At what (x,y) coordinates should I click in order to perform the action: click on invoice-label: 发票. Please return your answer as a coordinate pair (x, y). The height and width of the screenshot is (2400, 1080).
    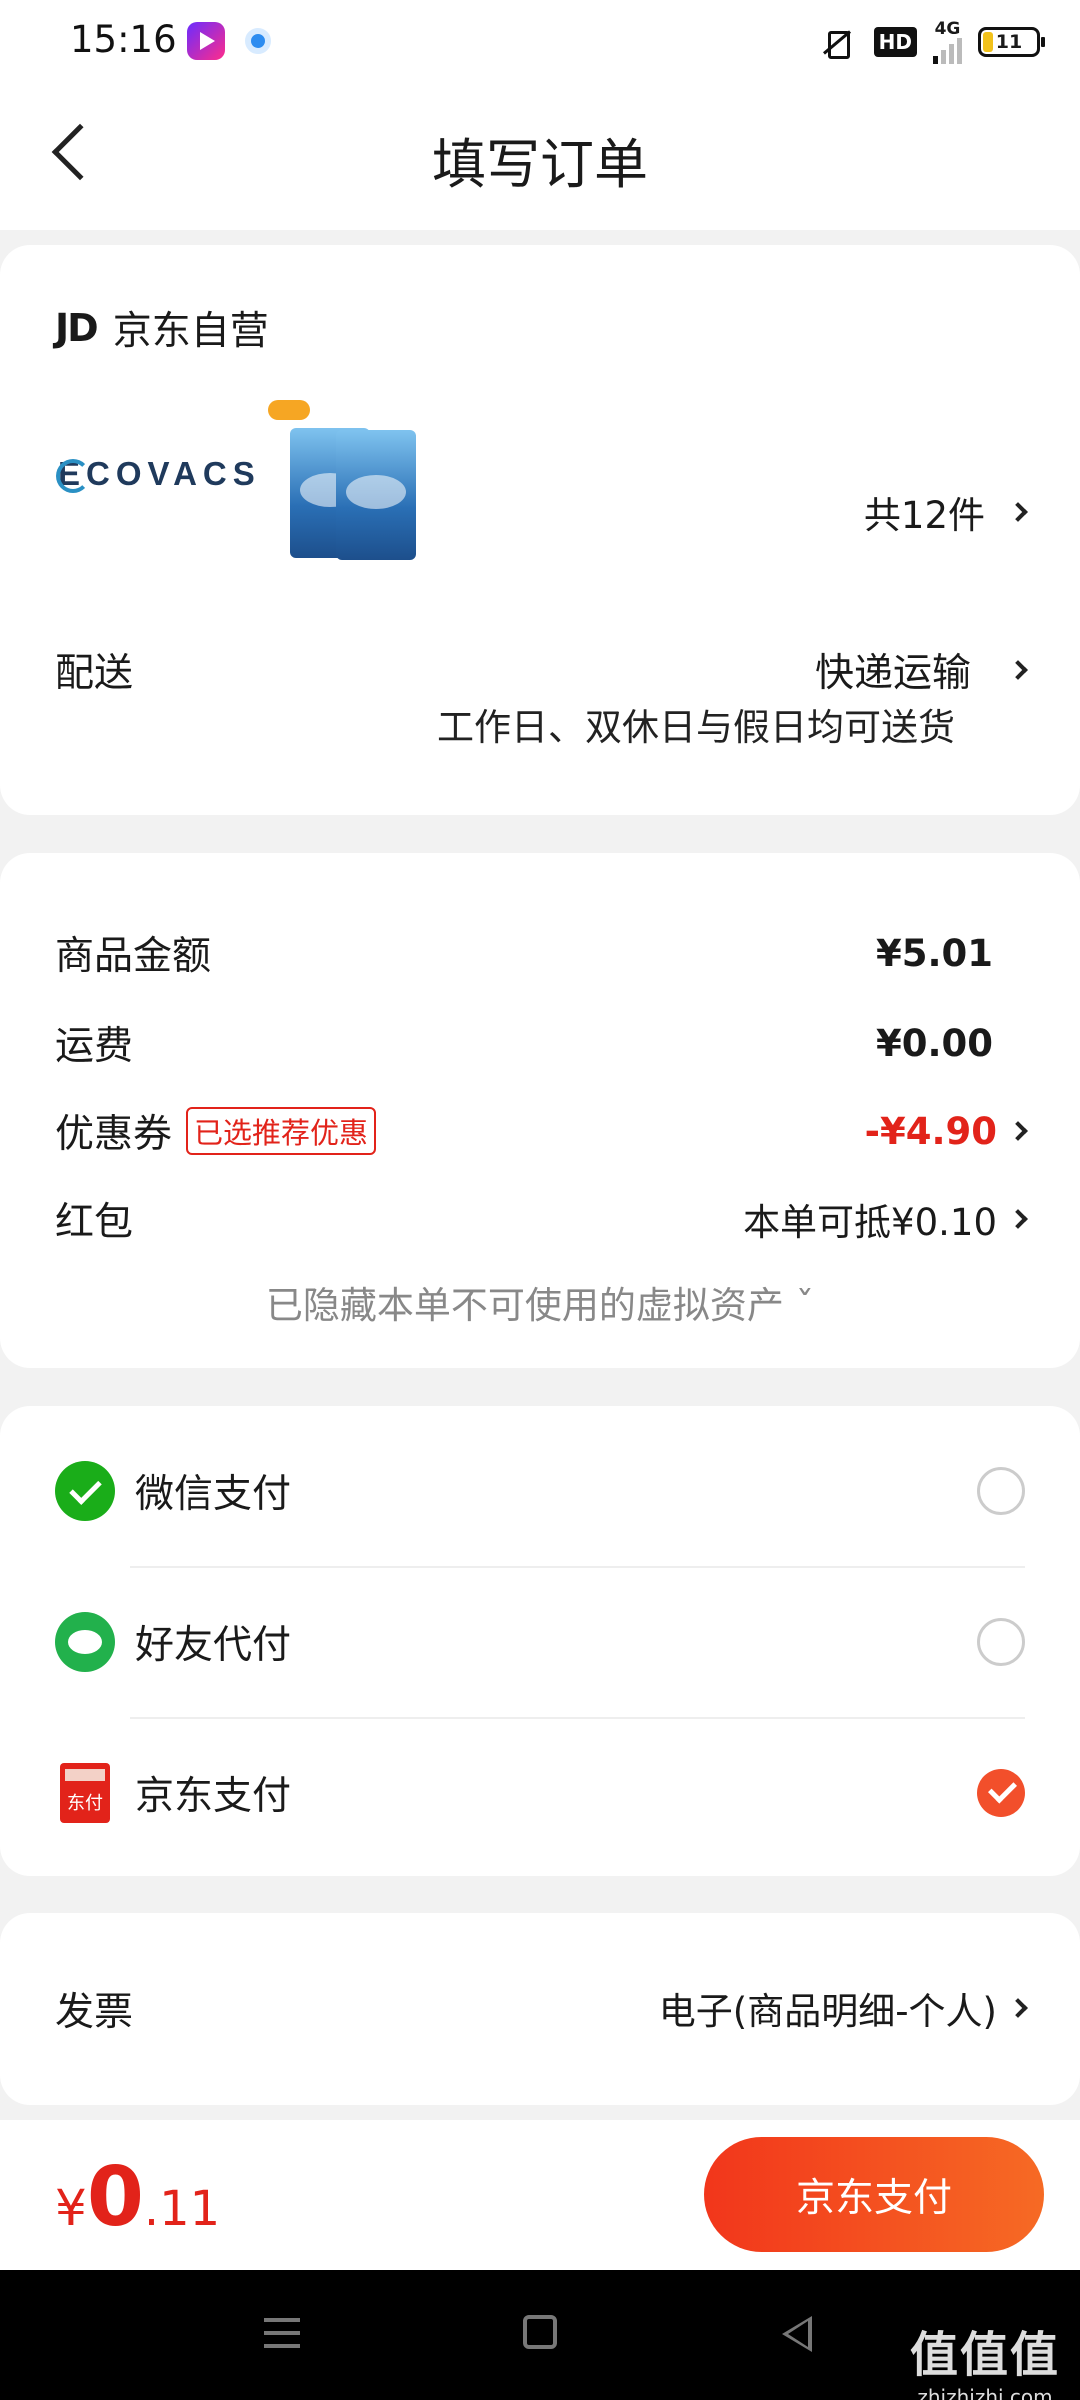
    Looking at the image, I should click on (94, 2012).